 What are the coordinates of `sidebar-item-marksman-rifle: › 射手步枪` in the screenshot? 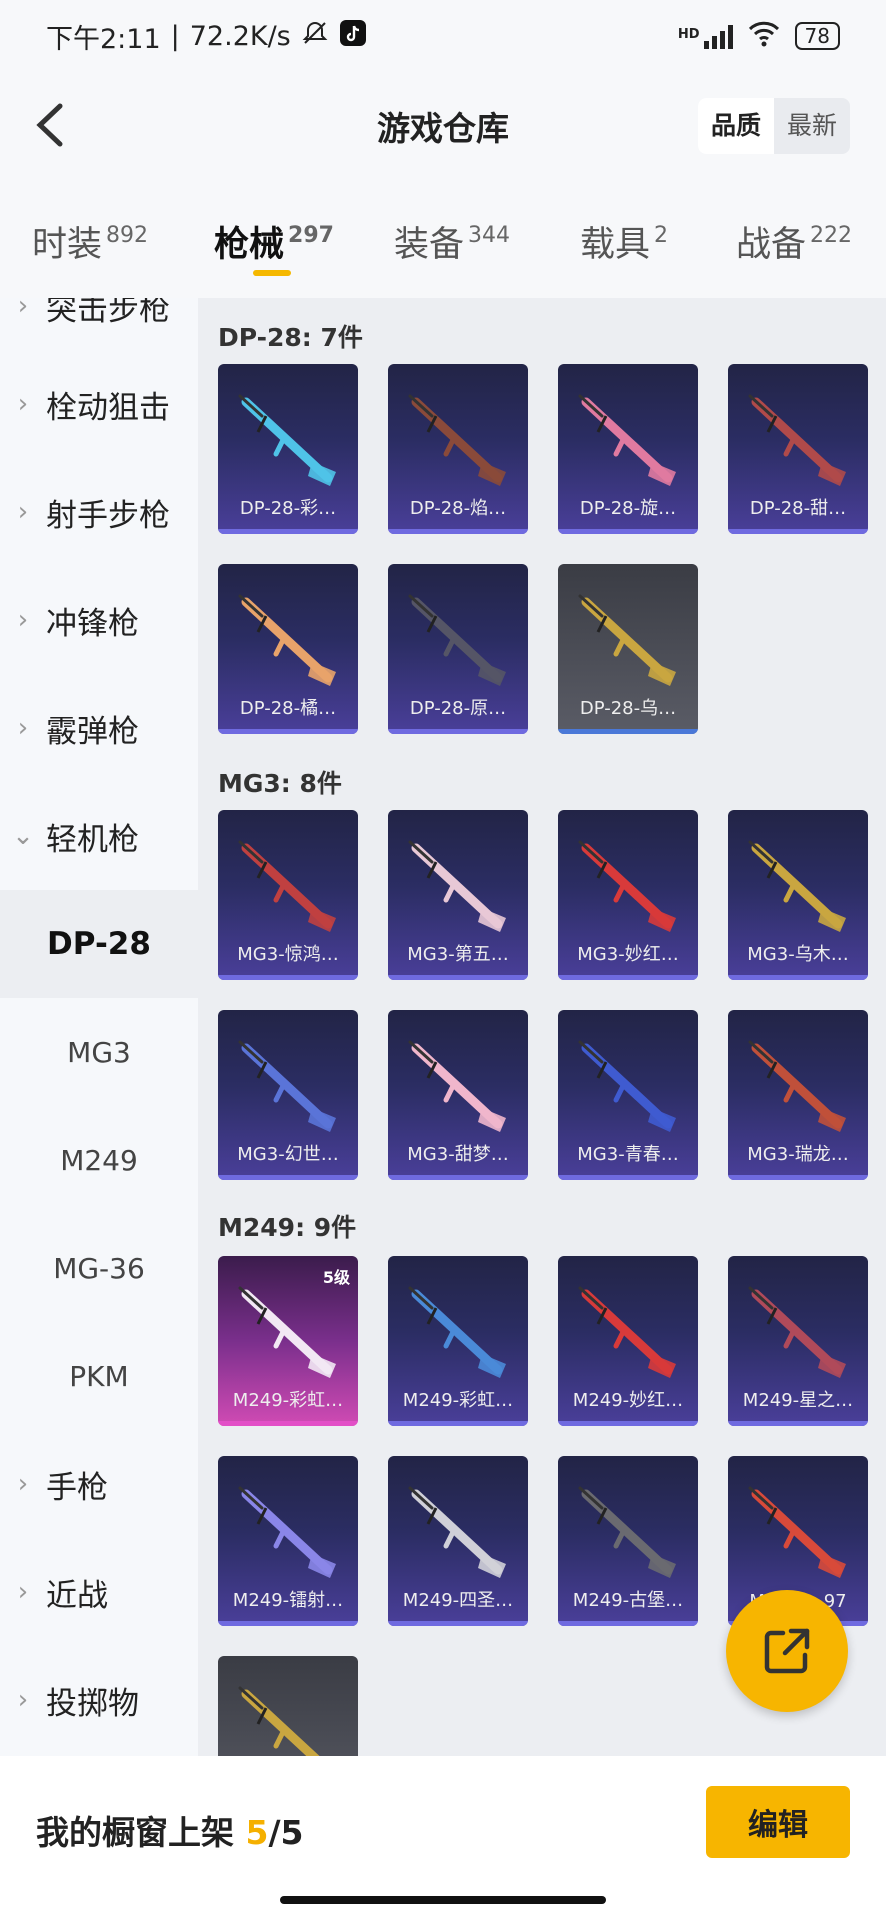 It's located at (99, 512).